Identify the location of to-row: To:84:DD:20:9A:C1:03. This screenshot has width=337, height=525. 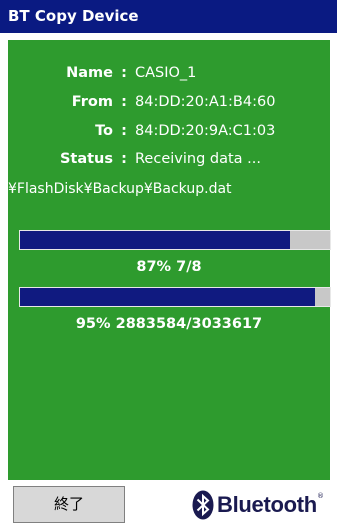
(141, 131).